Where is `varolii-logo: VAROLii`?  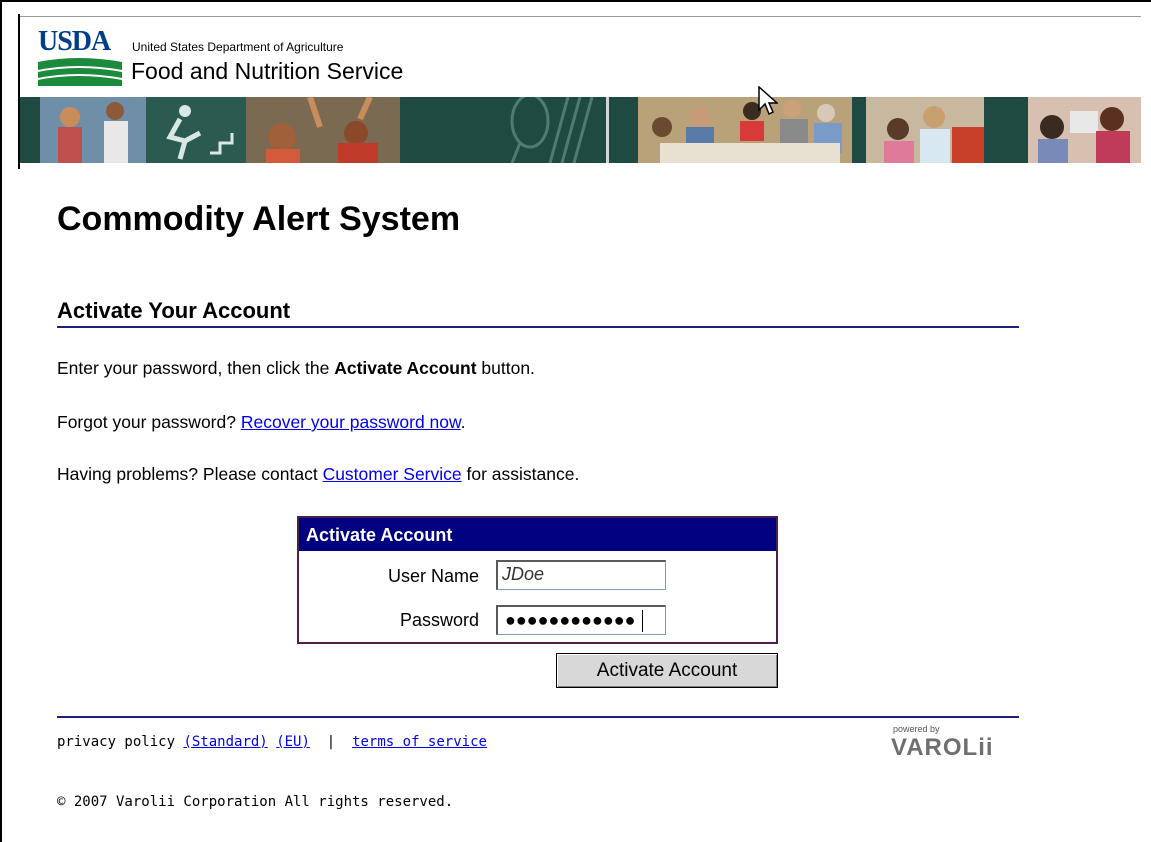 varolii-logo: VAROLii is located at coordinates (942, 747).